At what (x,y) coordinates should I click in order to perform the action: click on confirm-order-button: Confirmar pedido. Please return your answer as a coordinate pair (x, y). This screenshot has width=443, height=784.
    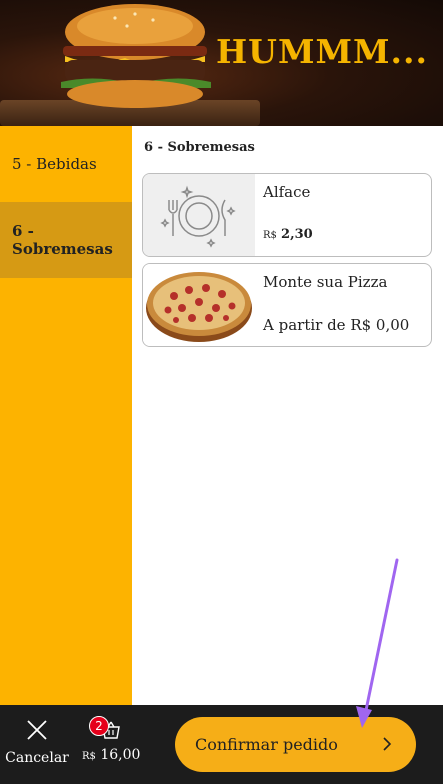
    Looking at the image, I should click on (295, 744).